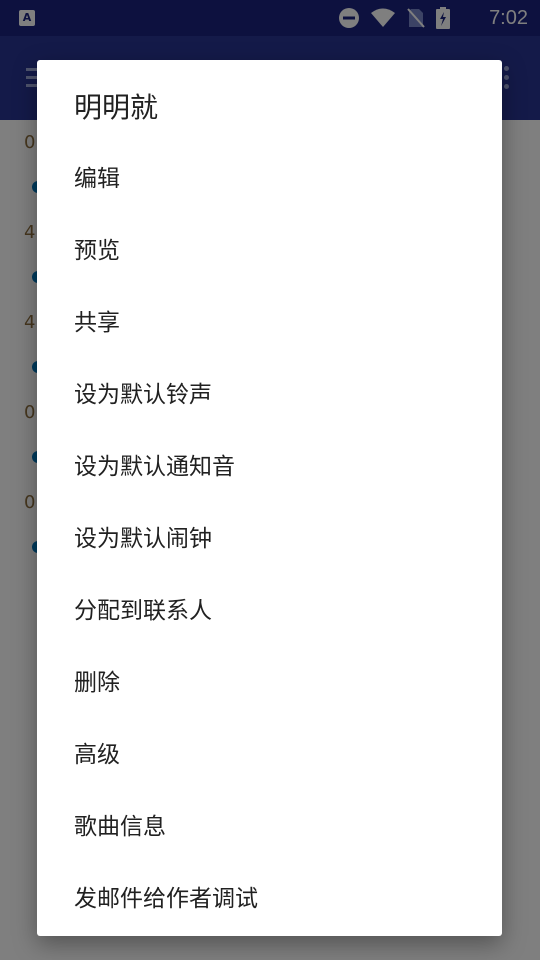 The width and height of the screenshot is (540, 960). Describe the element at coordinates (269, 392) in the screenshot. I see `menu-item-set-default-ringtone: 设为默认铃声` at that location.